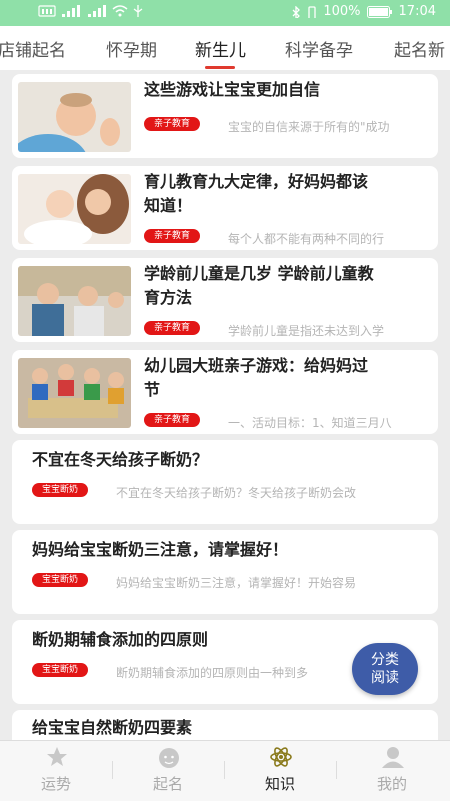 The height and width of the screenshot is (801, 450). Describe the element at coordinates (259, 285) in the screenshot. I see `article-title: 学龄前儿童是几岁 学龄前儿童教 育方法` at that location.